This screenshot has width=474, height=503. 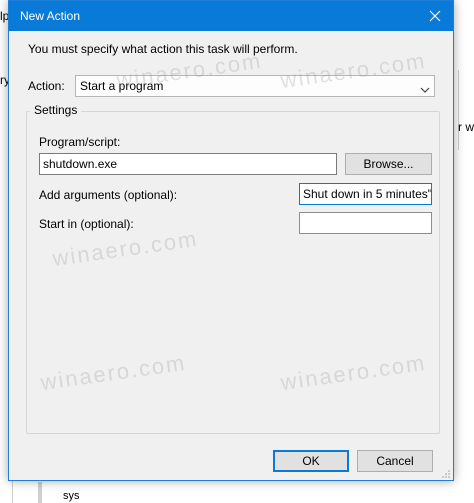 I want to click on close-button, so click(x=435, y=16).